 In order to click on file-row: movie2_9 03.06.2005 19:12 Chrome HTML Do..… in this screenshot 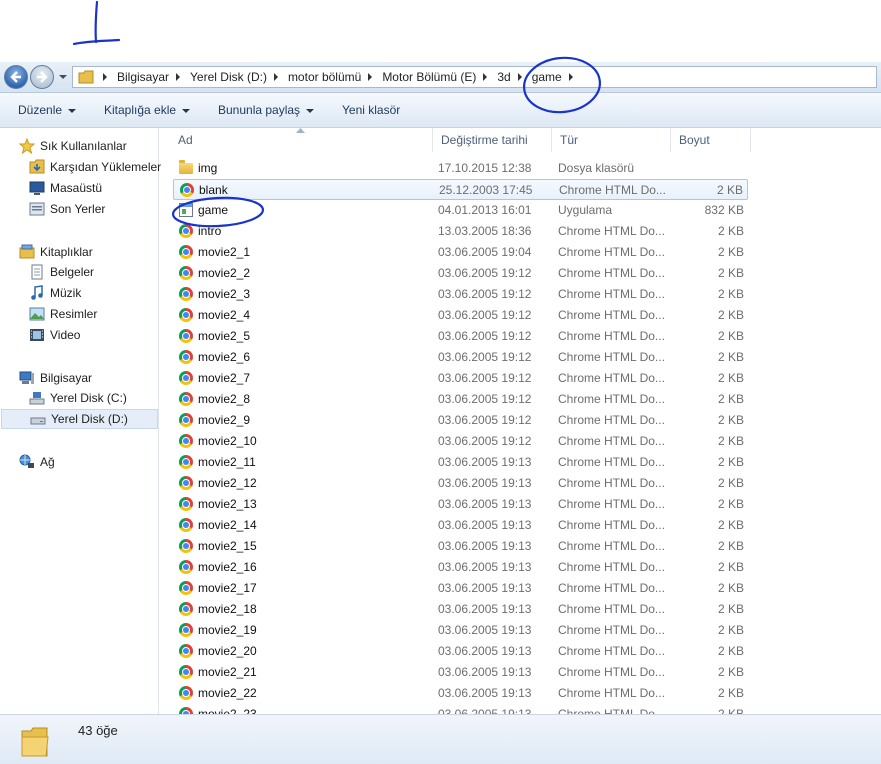, I will do `click(460, 420)`.